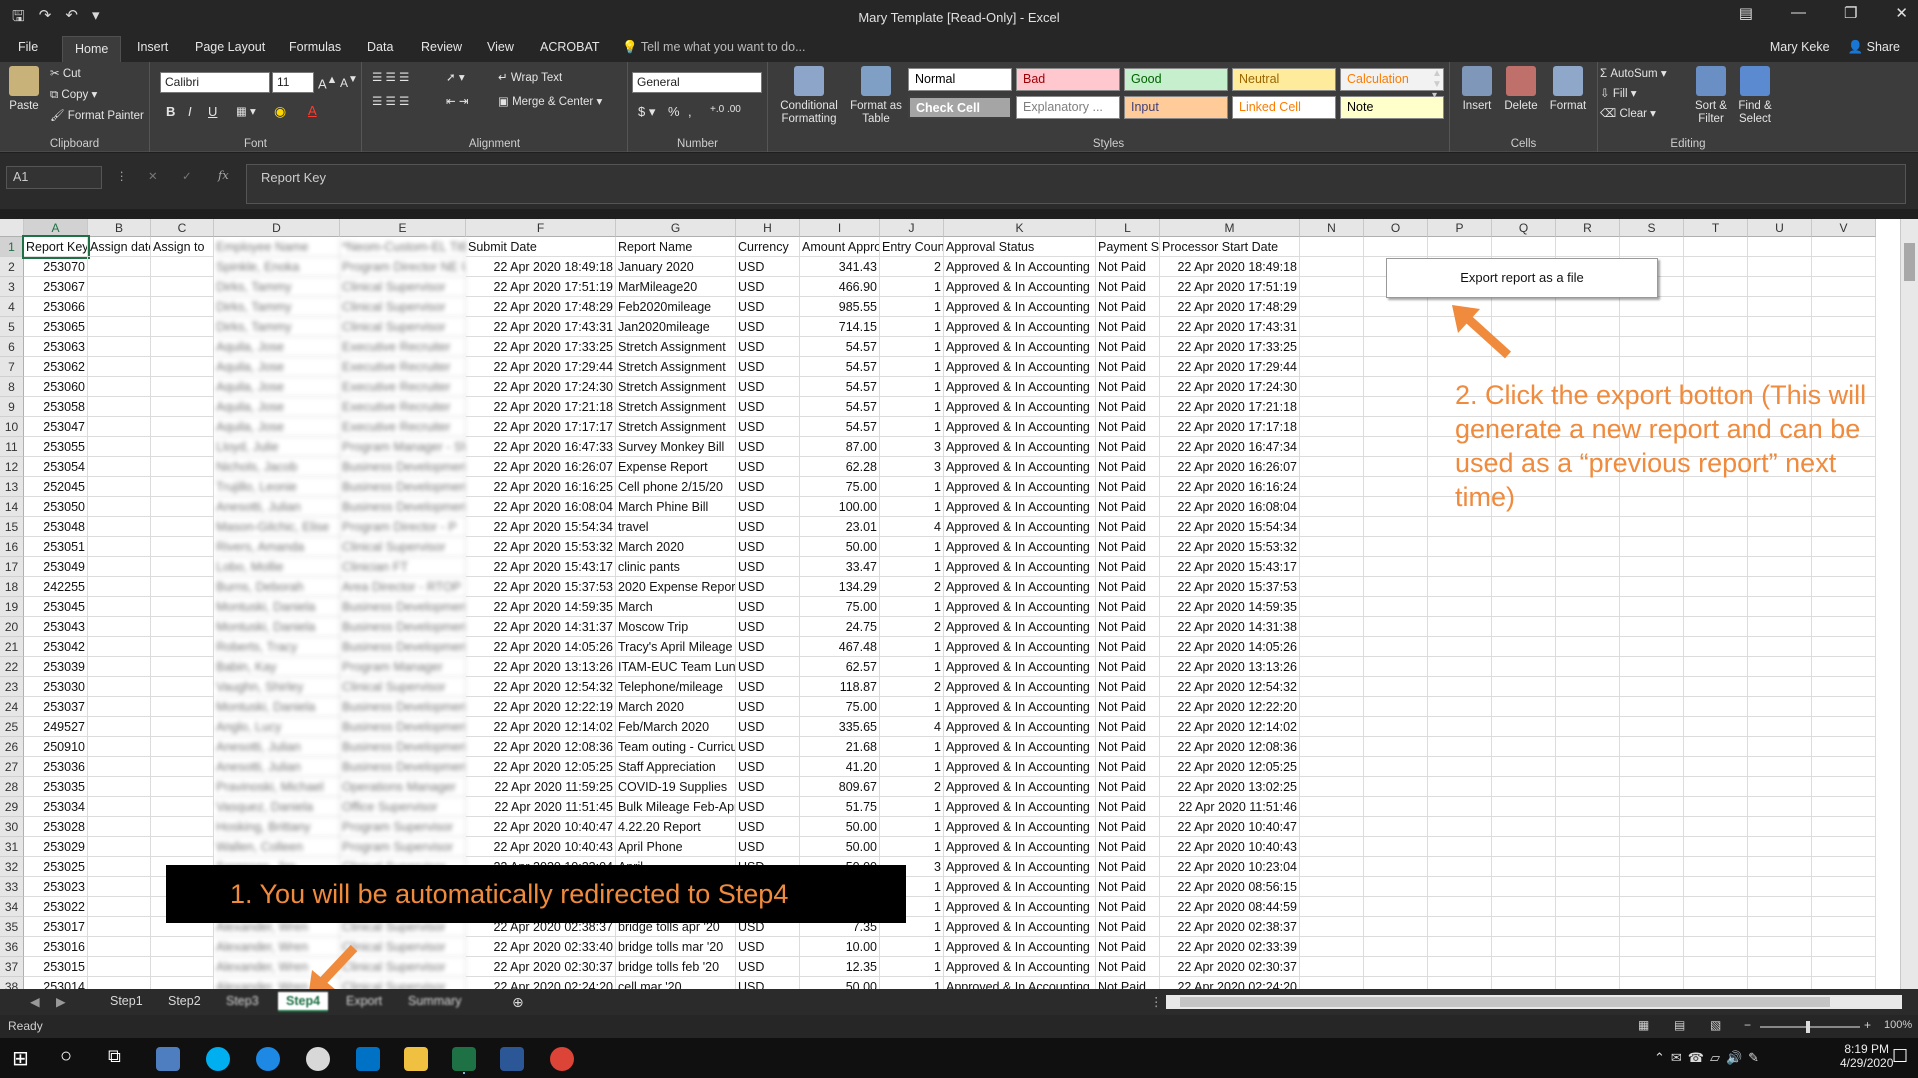  What do you see at coordinates (119, 247) in the screenshot?
I see `column-title-cell: Assign date` at bounding box center [119, 247].